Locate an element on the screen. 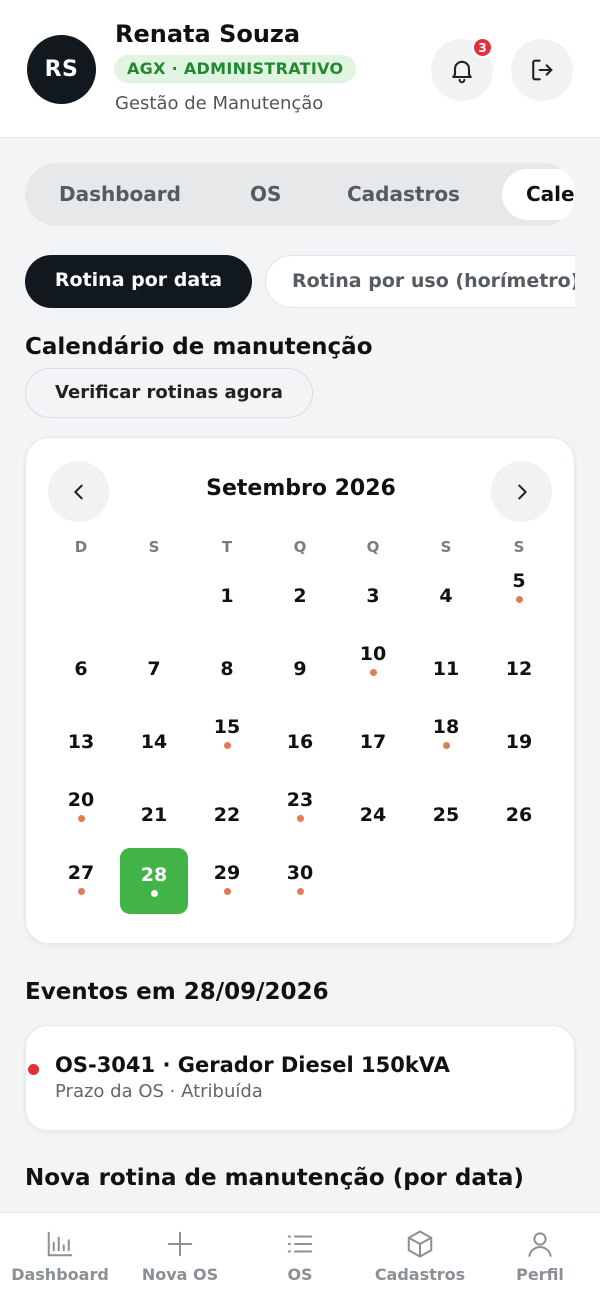 The height and width of the screenshot is (1298, 600). calendar-day-number: 26 is located at coordinates (519, 815).